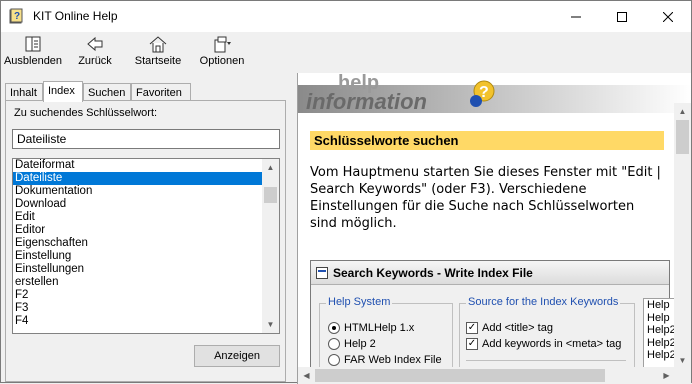 The height and width of the screenshot is (384, 692). I want to click on keyword-label: Zu suchendes Schlüsselwort:, so click(86, 113).